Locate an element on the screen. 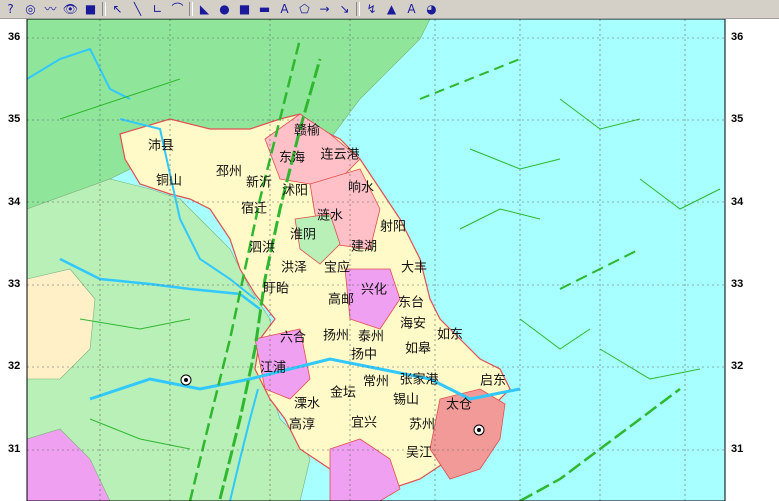 This screenshot has width=779, height=501. city-label-xishan: 锡山 is located at coordinates (406, 398).